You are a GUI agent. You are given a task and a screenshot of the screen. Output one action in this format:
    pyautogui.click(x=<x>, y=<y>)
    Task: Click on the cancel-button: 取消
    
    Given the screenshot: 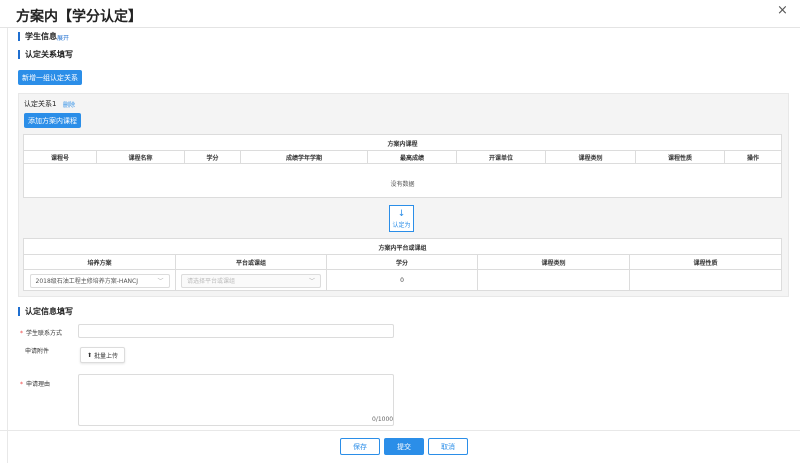 What is the action you would take?
    pyautogui.click(x=448, y=446)
    